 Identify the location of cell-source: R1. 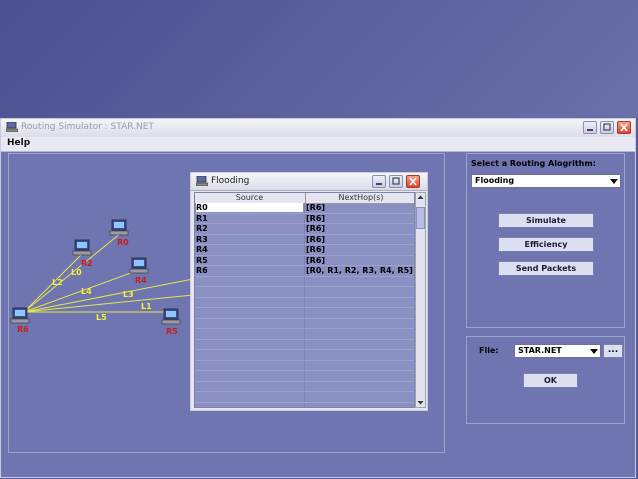
(249, 218).